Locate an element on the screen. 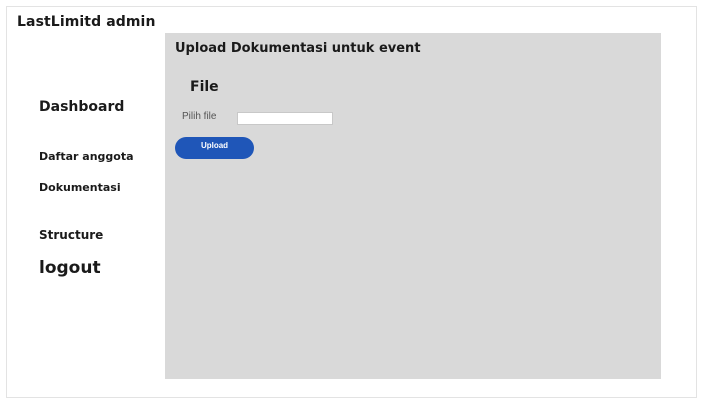 The image size is (705, 404). app-title: LastLimitd admin is located at coordinates (86, 22).